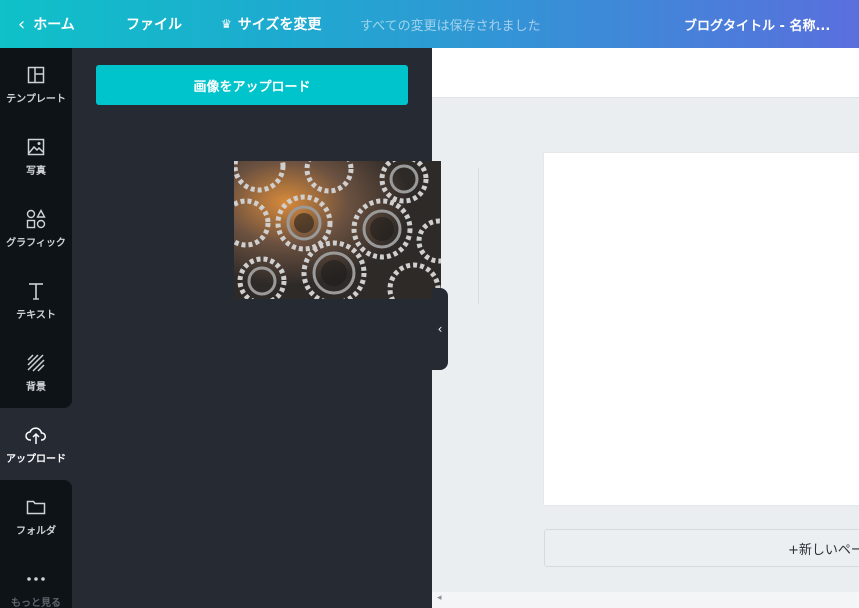 The height and width of the screenshot is (608, 859). Describe the element at coordinates (478, 236) in the screenshot. I see `alignment-guide` at that location.